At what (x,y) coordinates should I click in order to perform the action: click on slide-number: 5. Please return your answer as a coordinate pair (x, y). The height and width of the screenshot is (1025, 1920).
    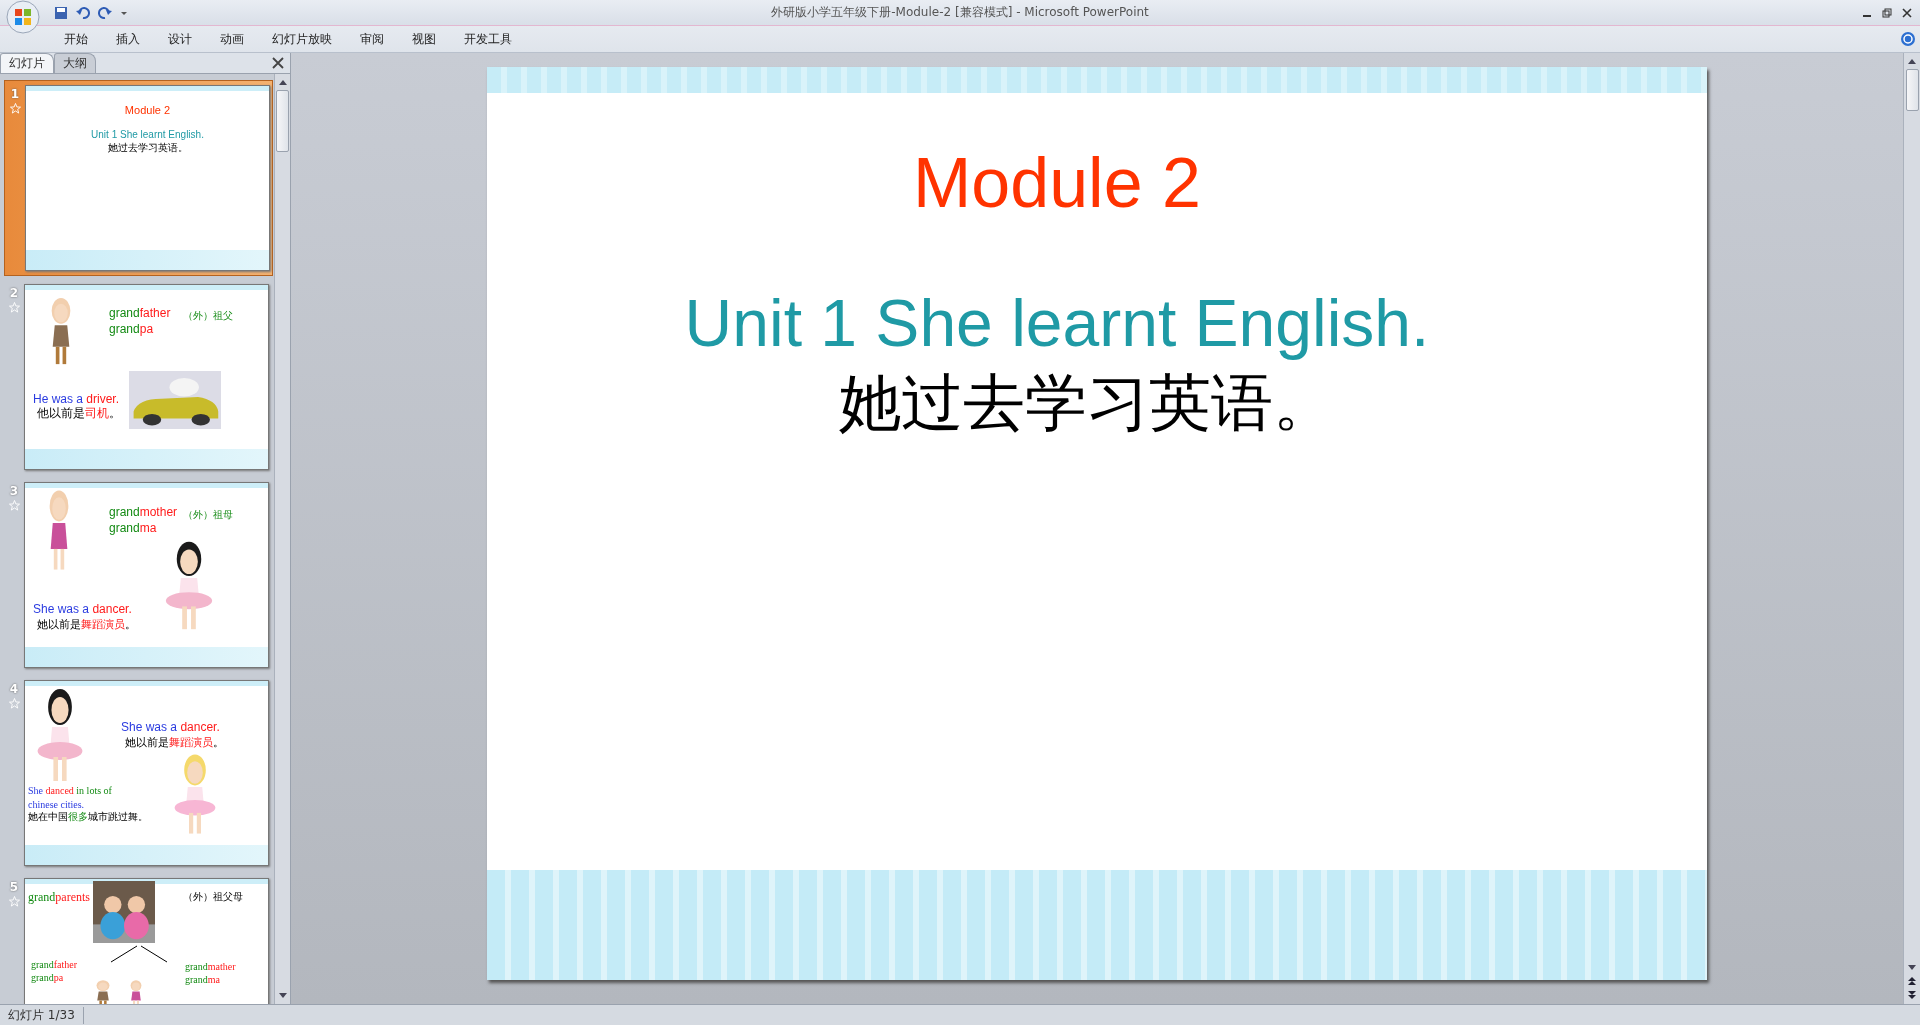
    Looking at the image, I should click on (14, 887).